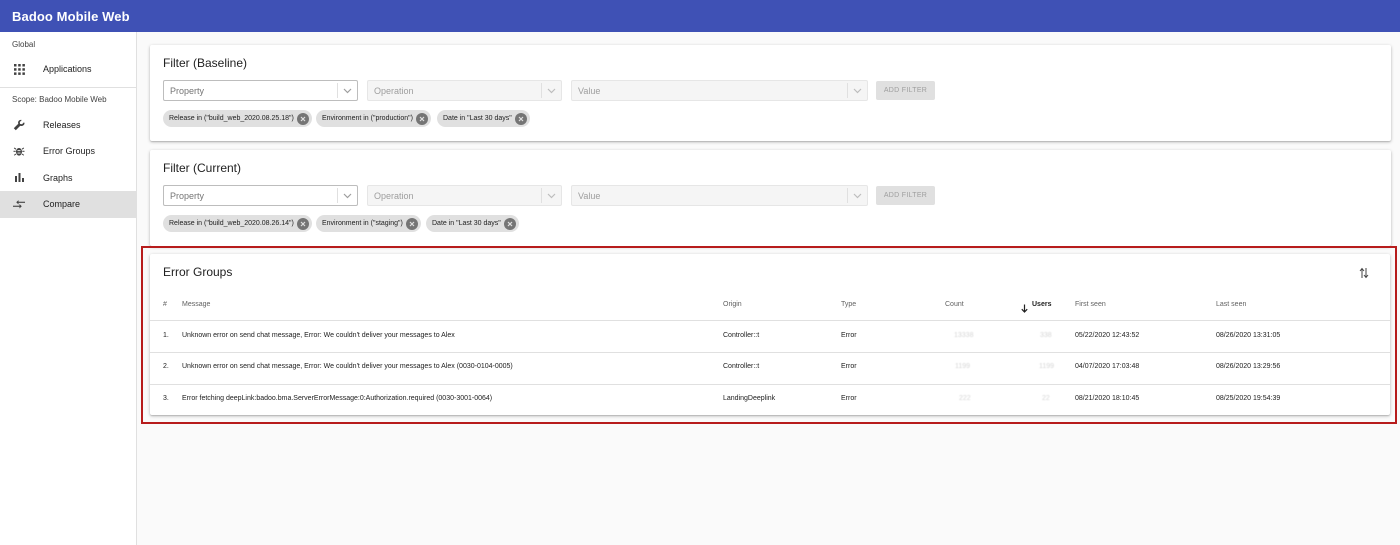 The width and height of the screenshot is (1400, 545). I want to click on sidebar-item-compare: Compare, so click(68, 204).